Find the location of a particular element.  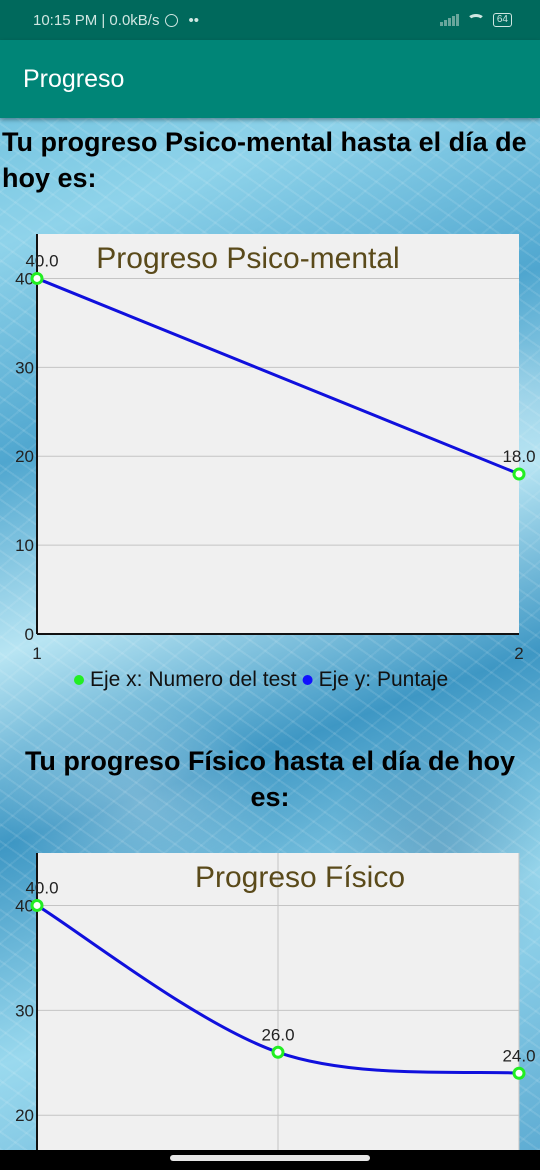

data-label: 24.0 is located at coordinates (518, 1055).